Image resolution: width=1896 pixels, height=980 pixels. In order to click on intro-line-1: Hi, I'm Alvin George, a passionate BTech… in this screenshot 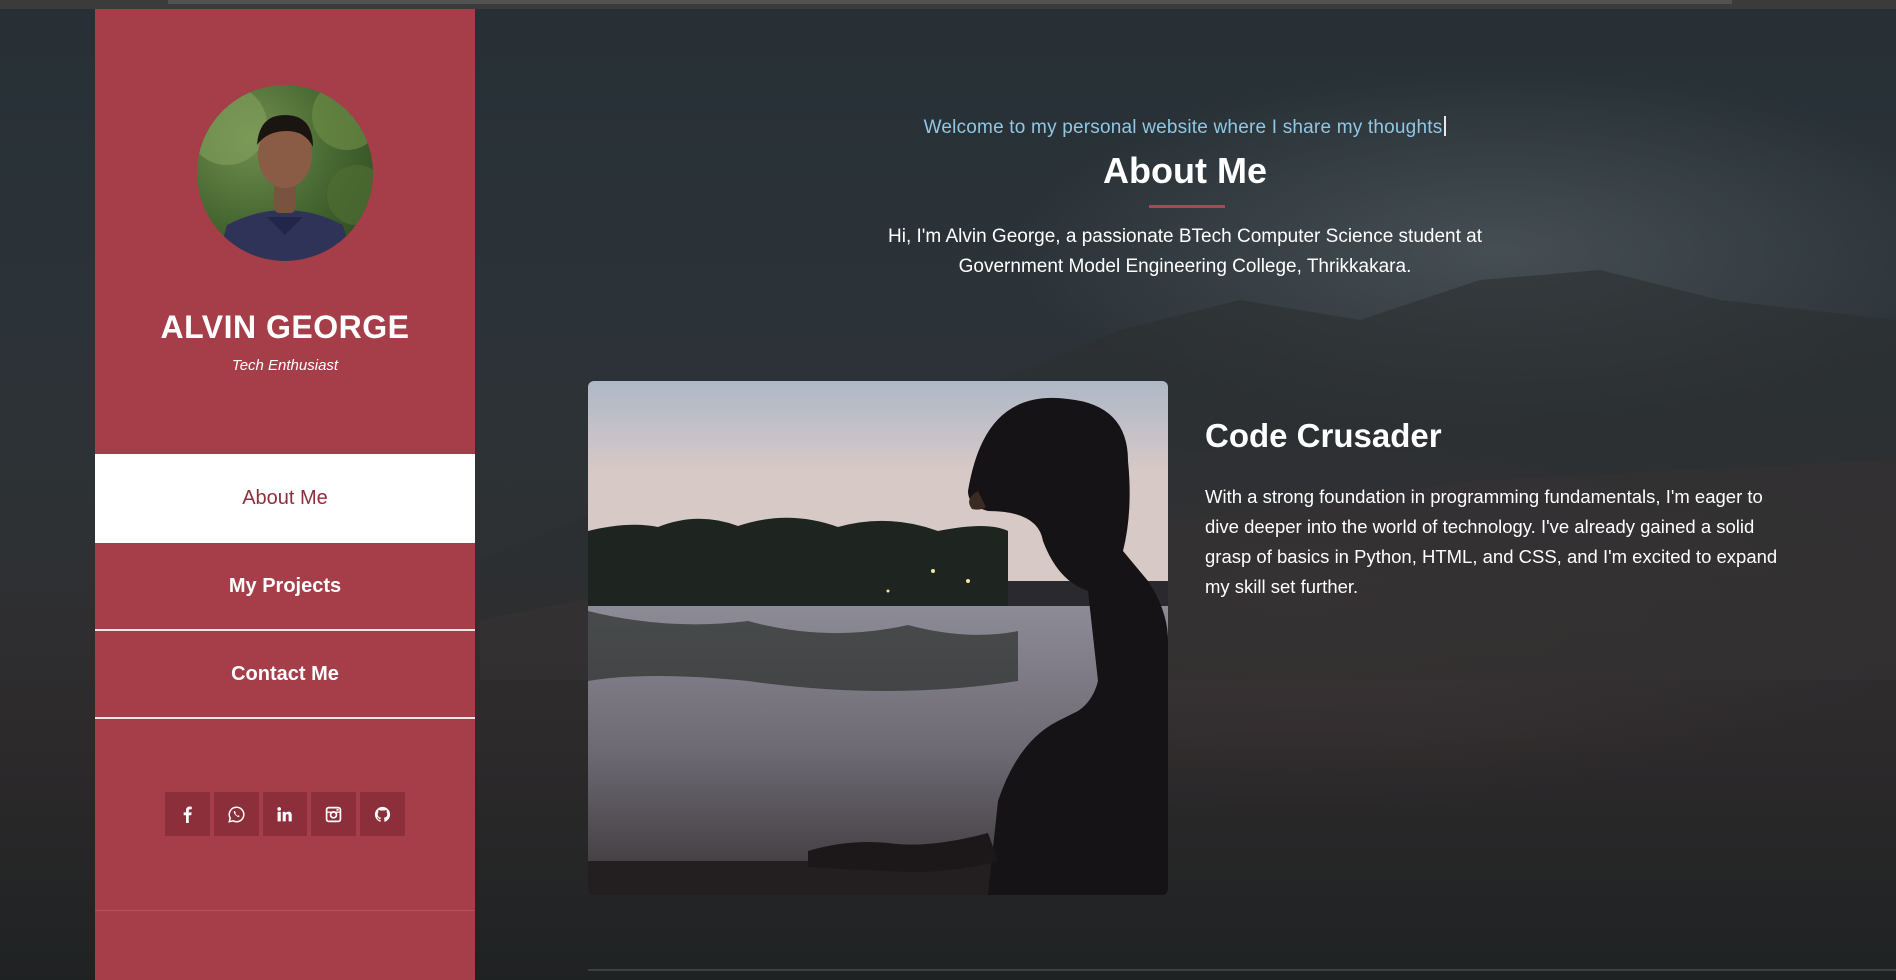, I will do `click(1185, 236)`.